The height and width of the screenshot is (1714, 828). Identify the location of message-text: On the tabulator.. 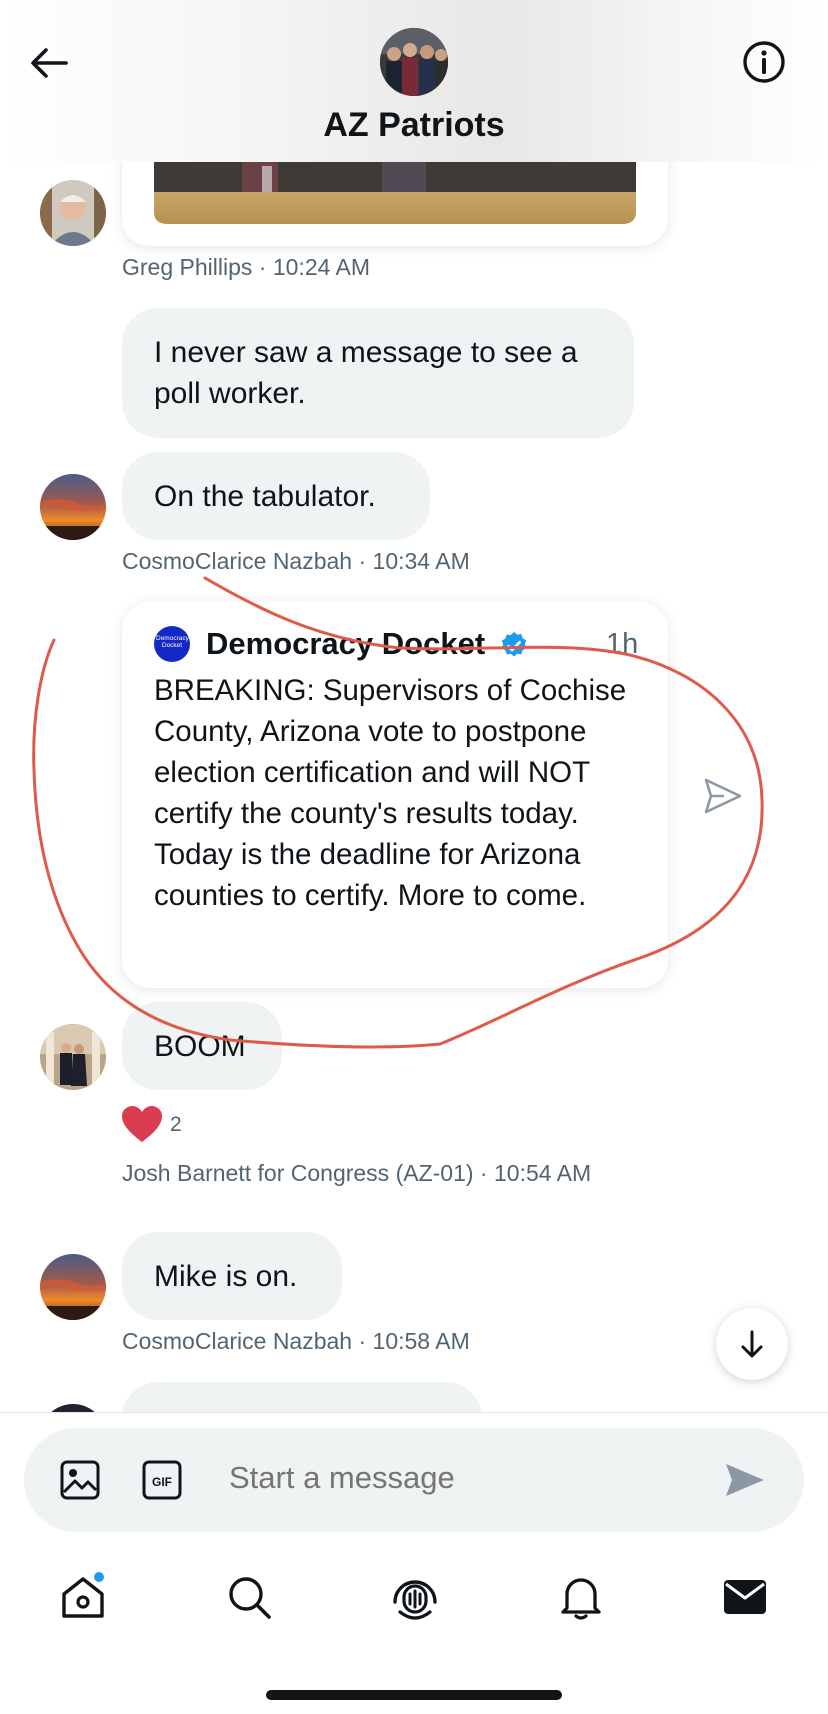
(265, 496).